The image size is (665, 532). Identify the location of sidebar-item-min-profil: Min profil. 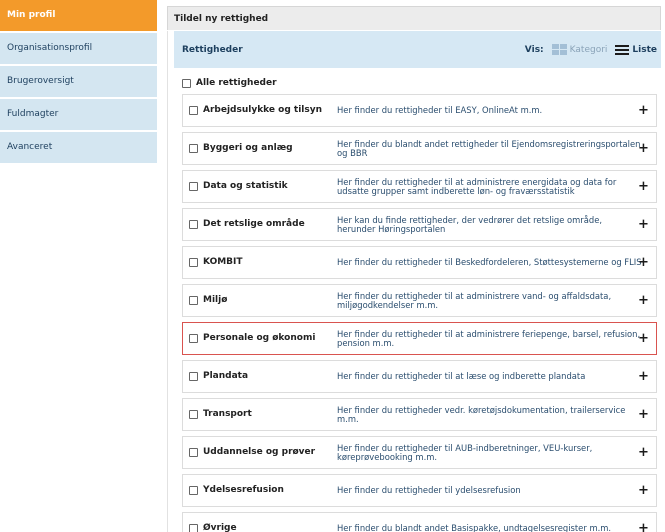
(78, 15).